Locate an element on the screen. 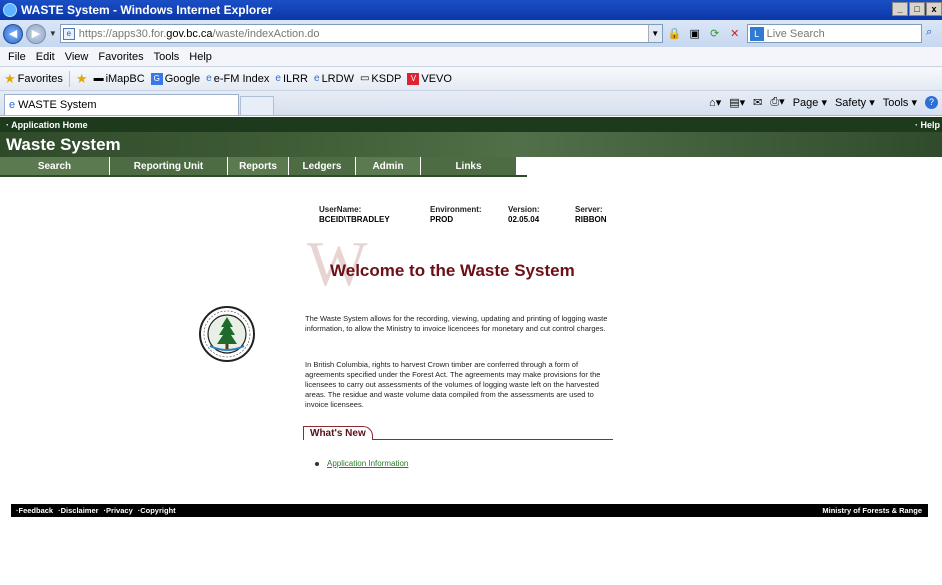 This screenshot has height=585, width=942. fav-vevo-label: VEVO is located at coordinates (436, 78).